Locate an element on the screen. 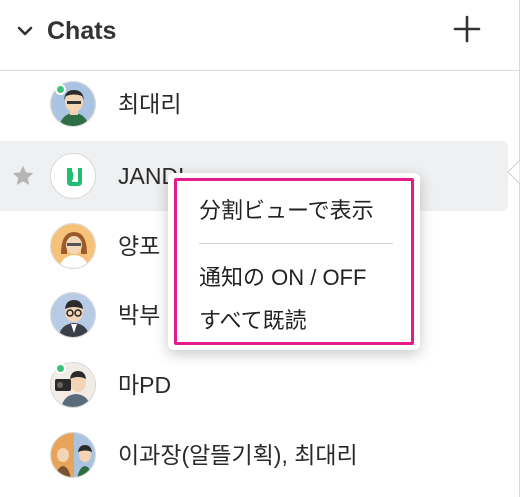  star-icon is located at coordinates (23, 176).